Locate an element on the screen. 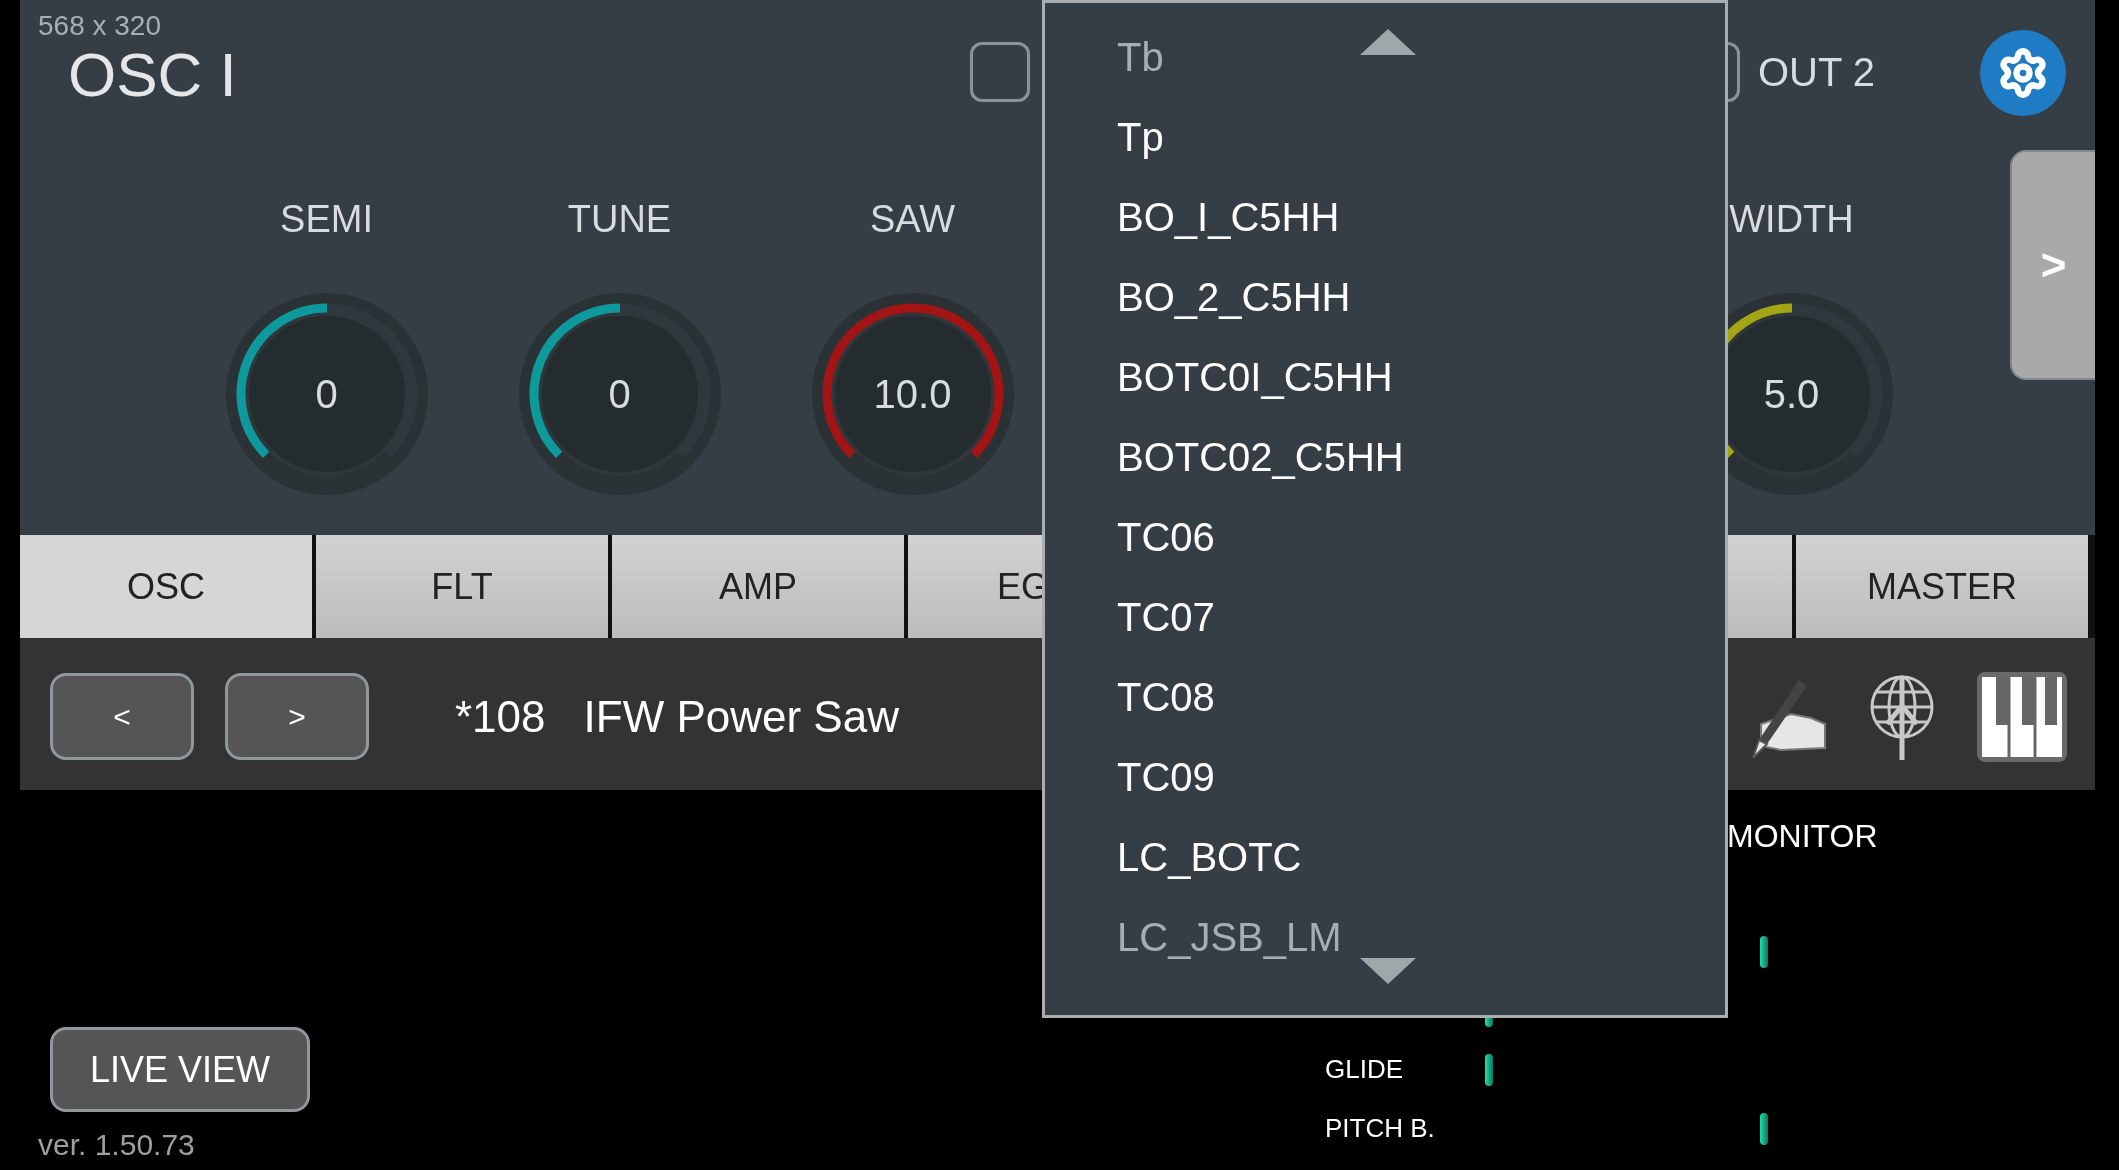 This screenshot has height=1170, width=2119. panel-title: OSC I is located at coordinates (153, 75).